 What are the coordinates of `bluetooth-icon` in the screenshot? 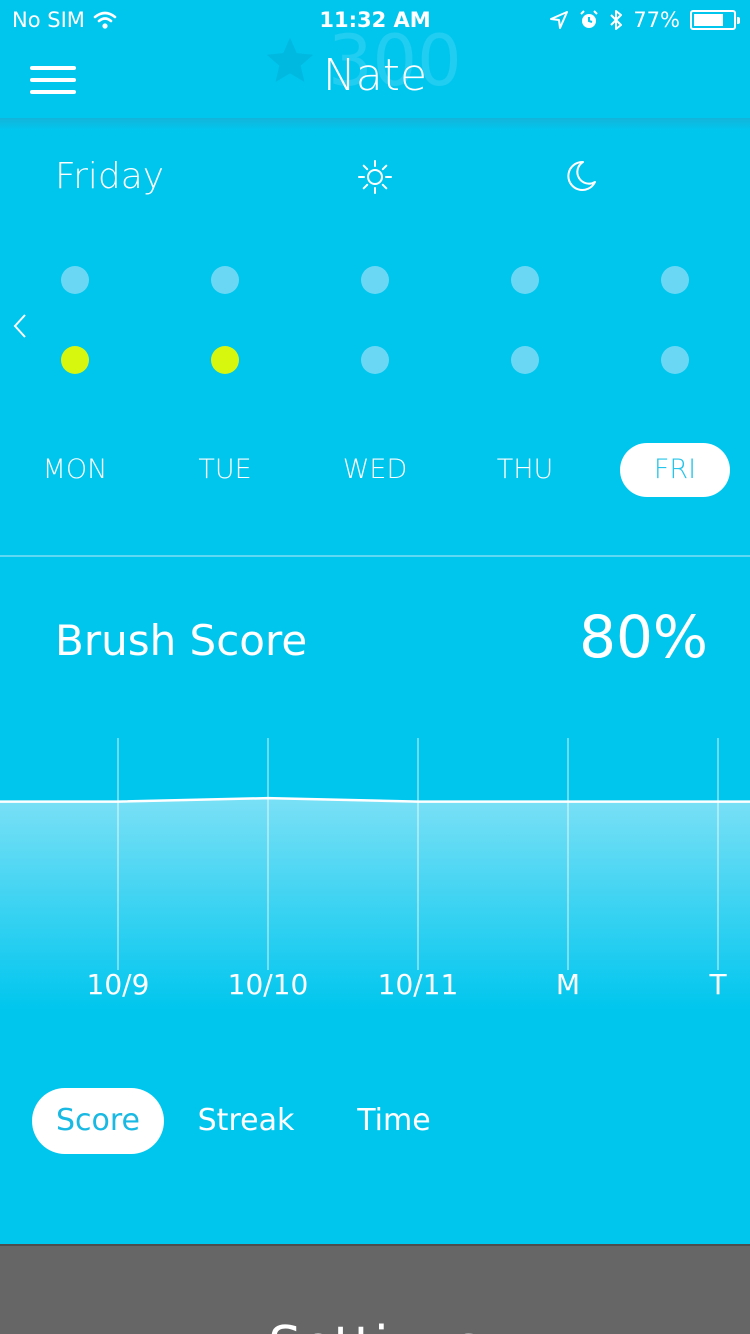 It's located at (616, 20).